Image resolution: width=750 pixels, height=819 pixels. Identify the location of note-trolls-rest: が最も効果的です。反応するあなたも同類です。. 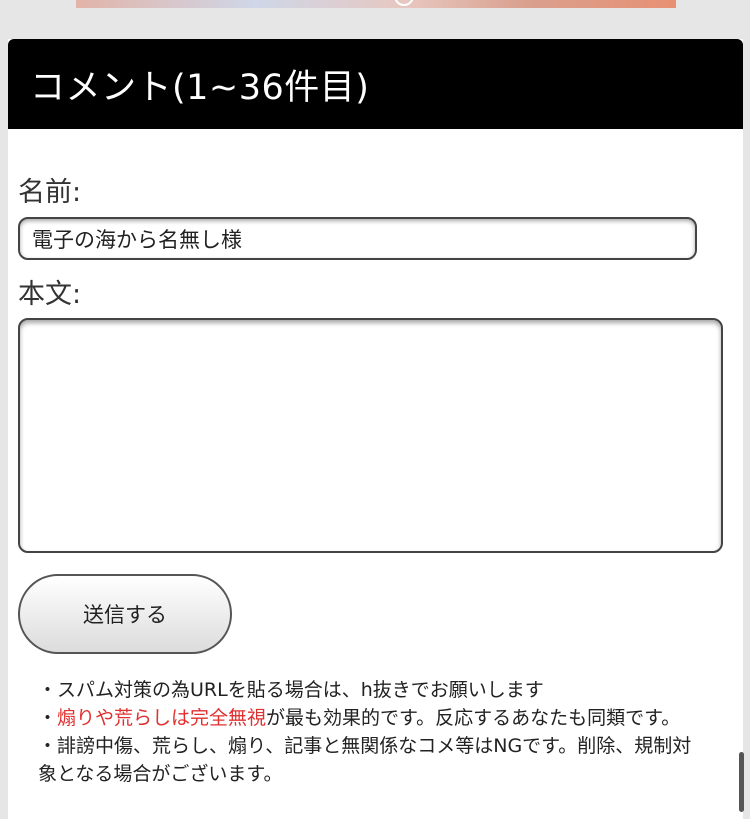
(473, 718).